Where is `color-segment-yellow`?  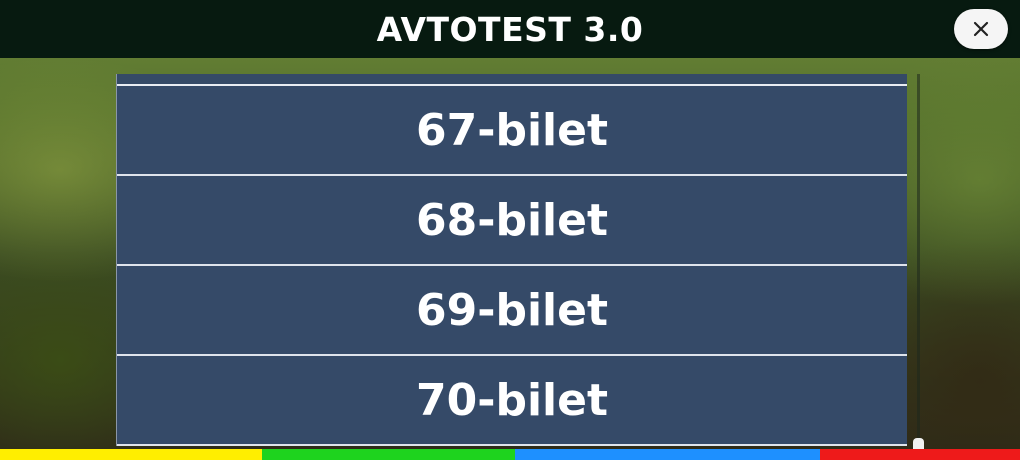
color-segment-yellow is located at coordinates (131, 454).